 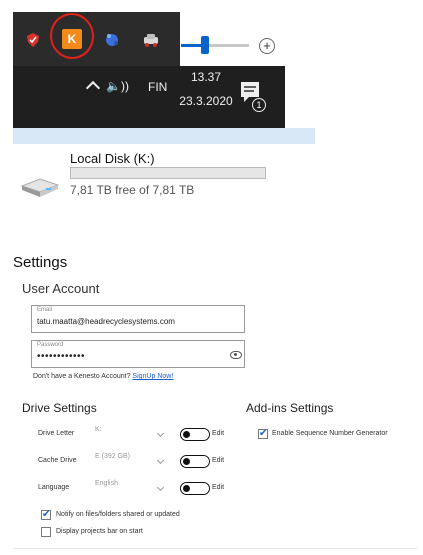 I want to click on drive-name: Local Disk (K:), so click(x=112, y=158).